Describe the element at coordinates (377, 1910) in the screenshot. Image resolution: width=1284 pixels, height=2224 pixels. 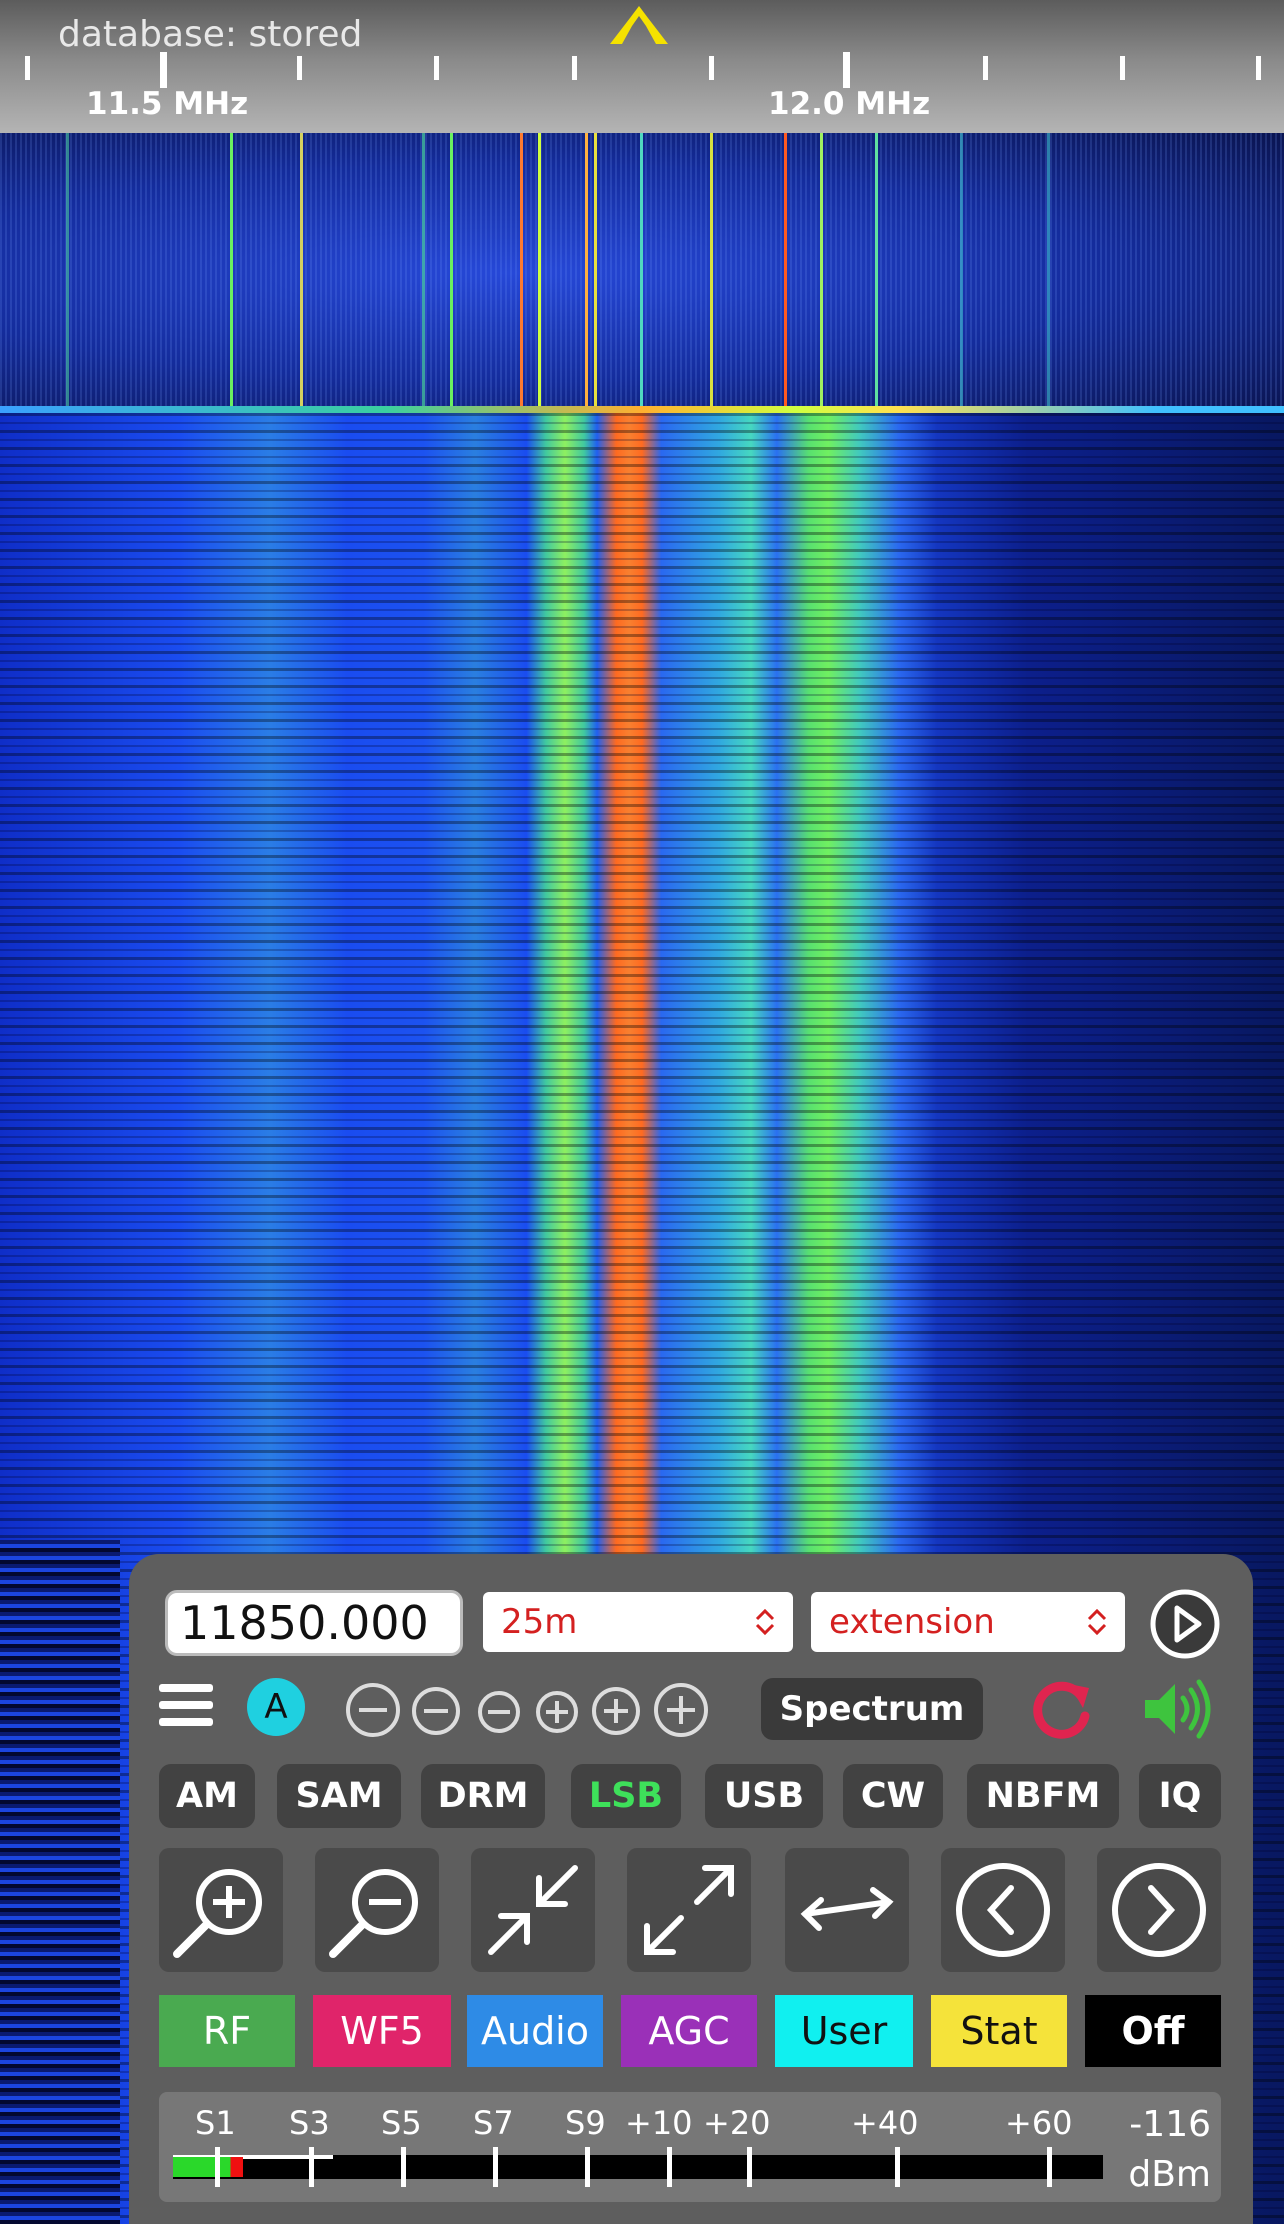
I see `zoom-out-button` at that location.